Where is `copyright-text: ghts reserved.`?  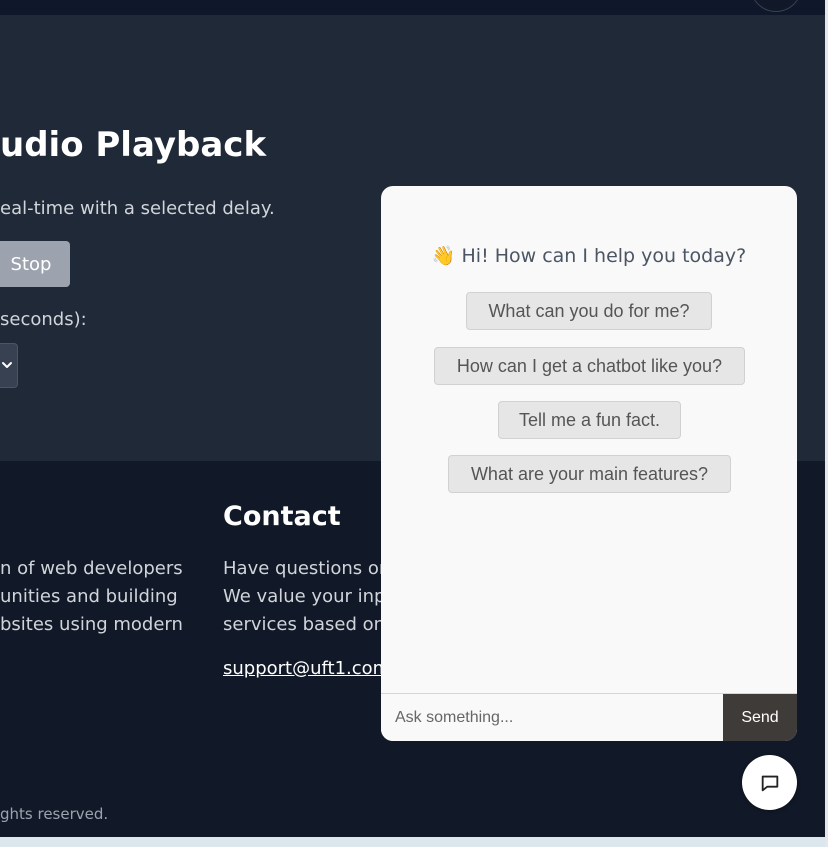 copyright-text: ghts reserved. is located at coordinates (54, 814).